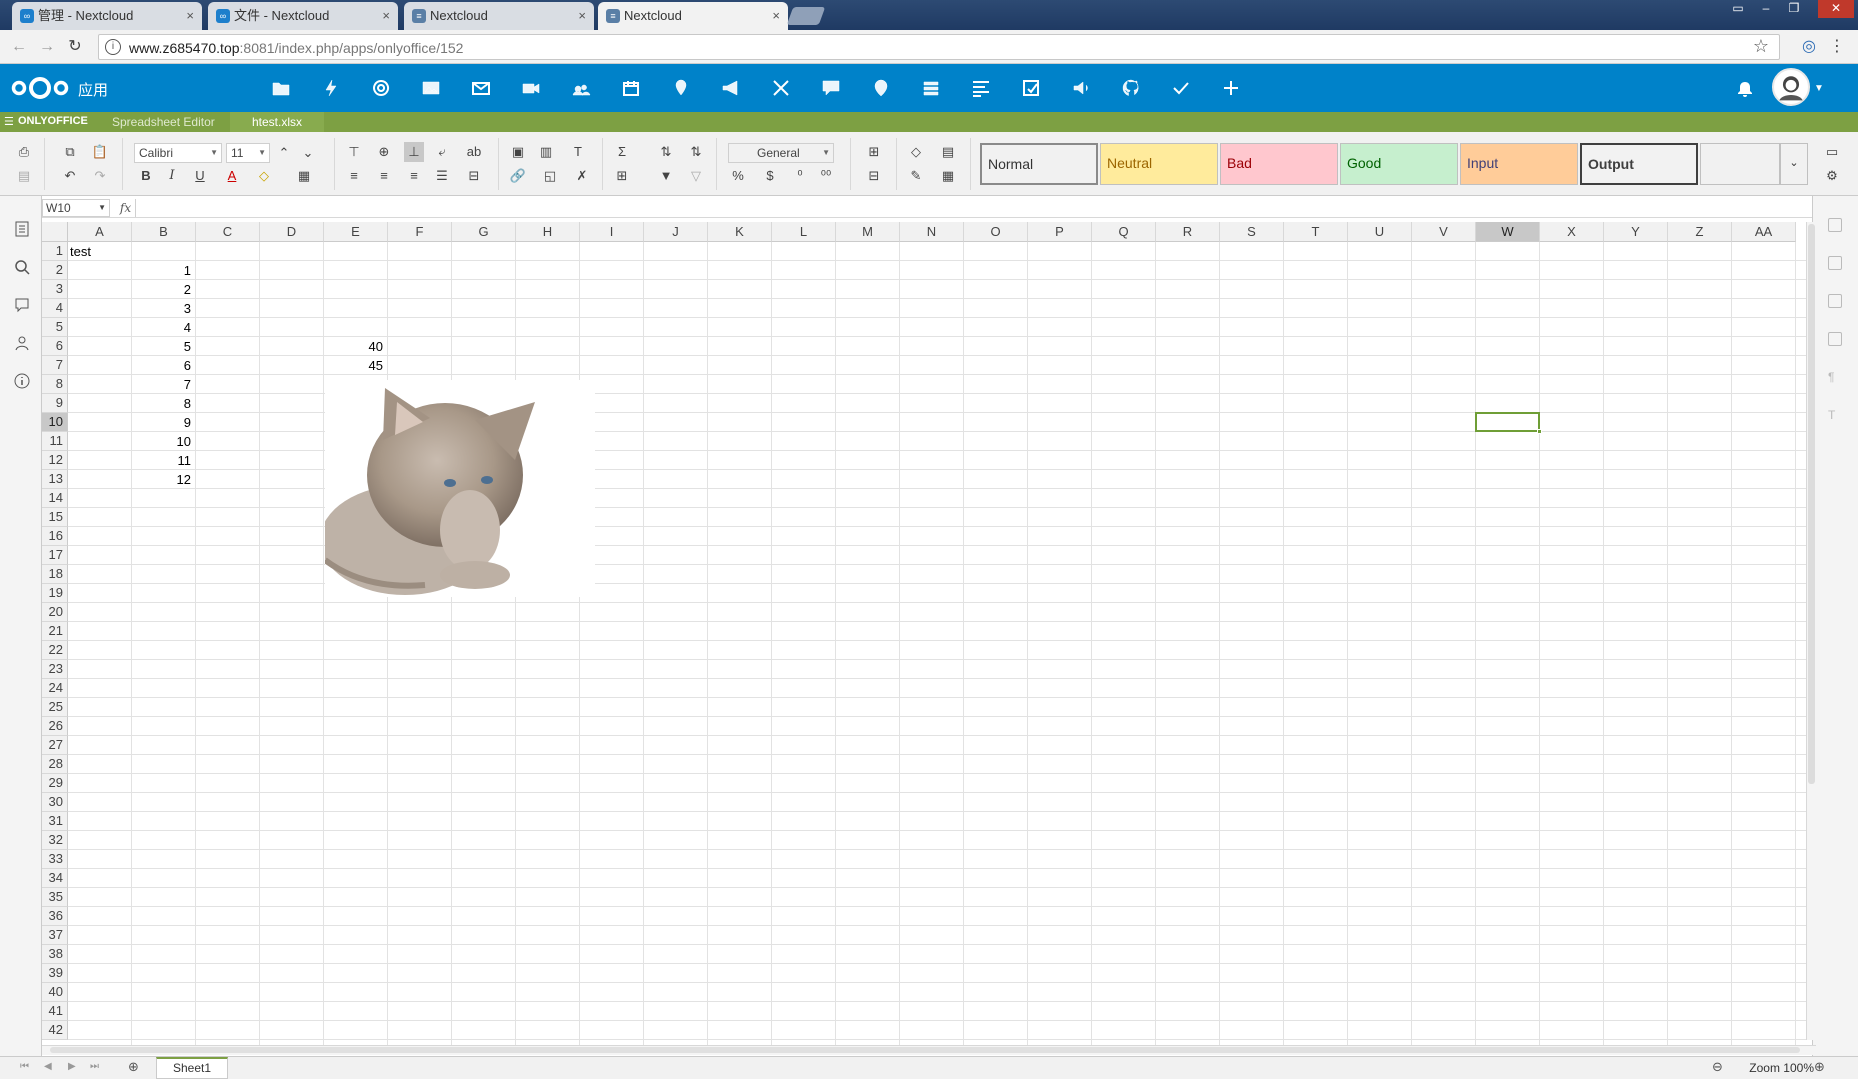  I want to click on column-header: Y, so click(1636, 232).